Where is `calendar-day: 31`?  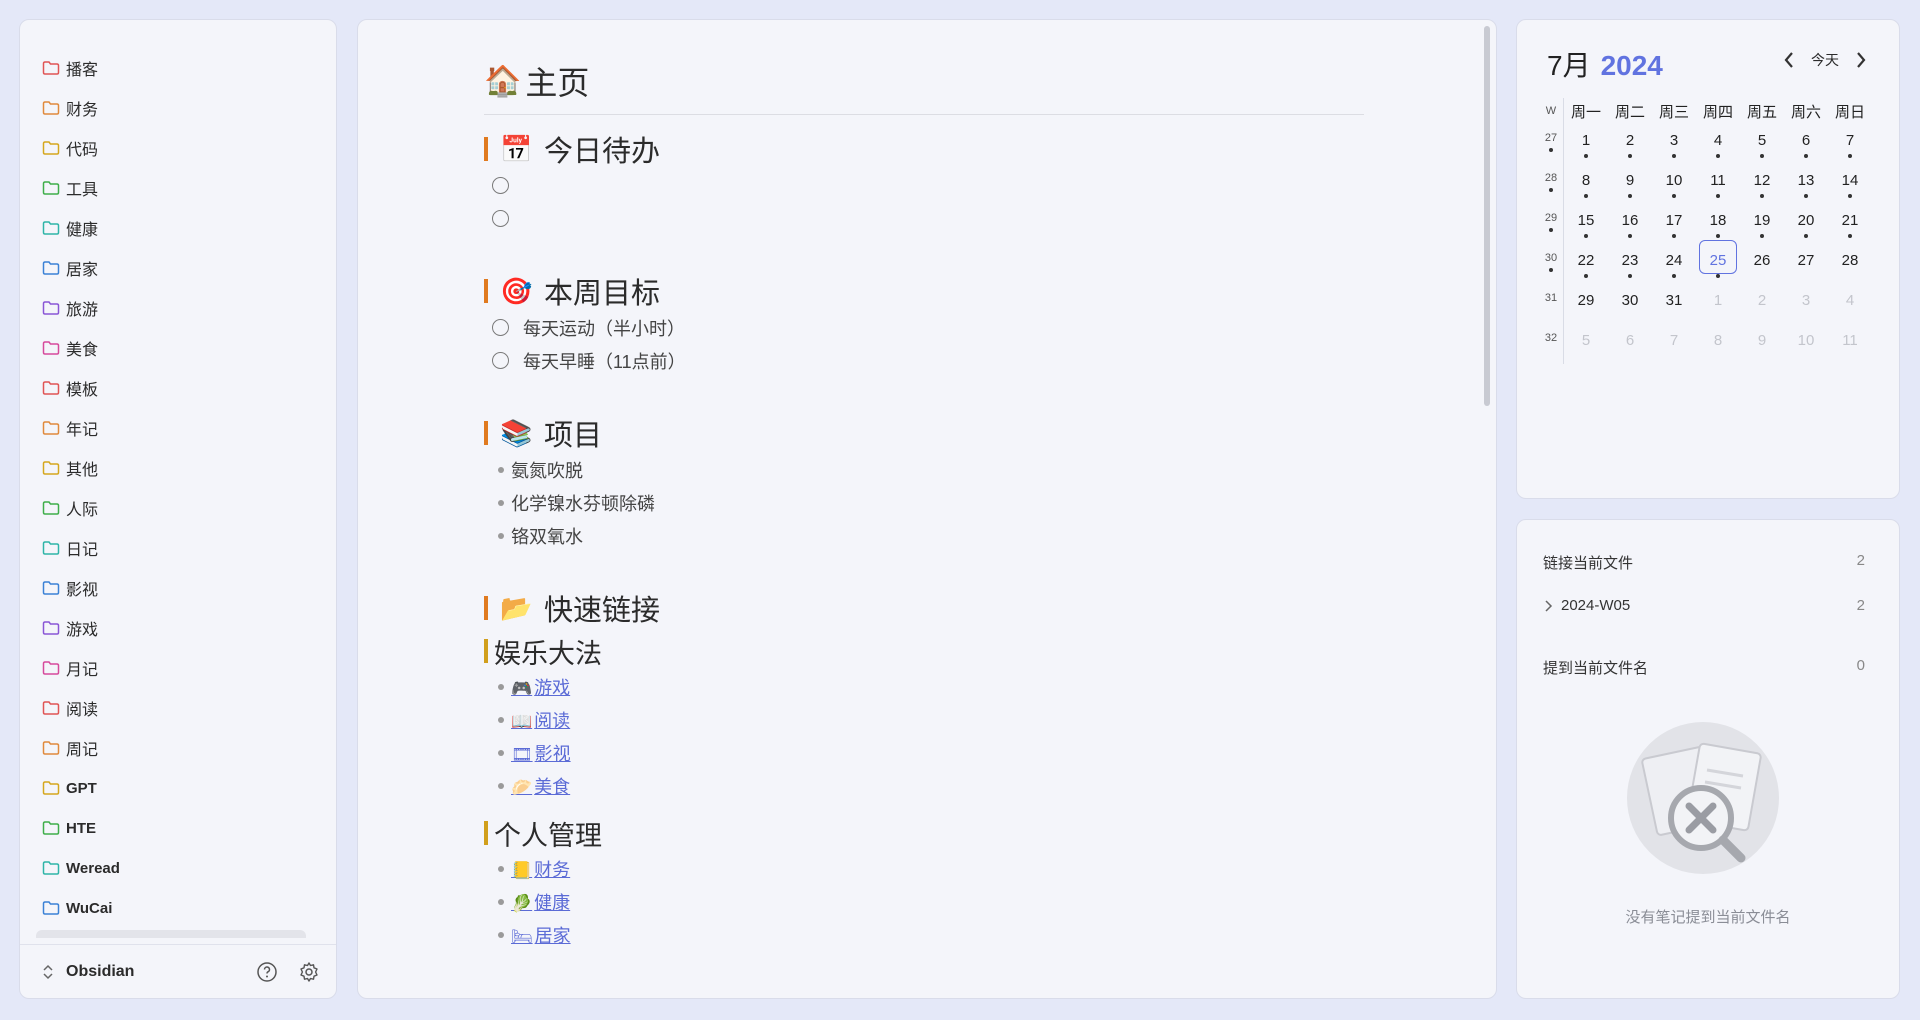 calendar-day: 31 is located at coordinates (1674, 304).